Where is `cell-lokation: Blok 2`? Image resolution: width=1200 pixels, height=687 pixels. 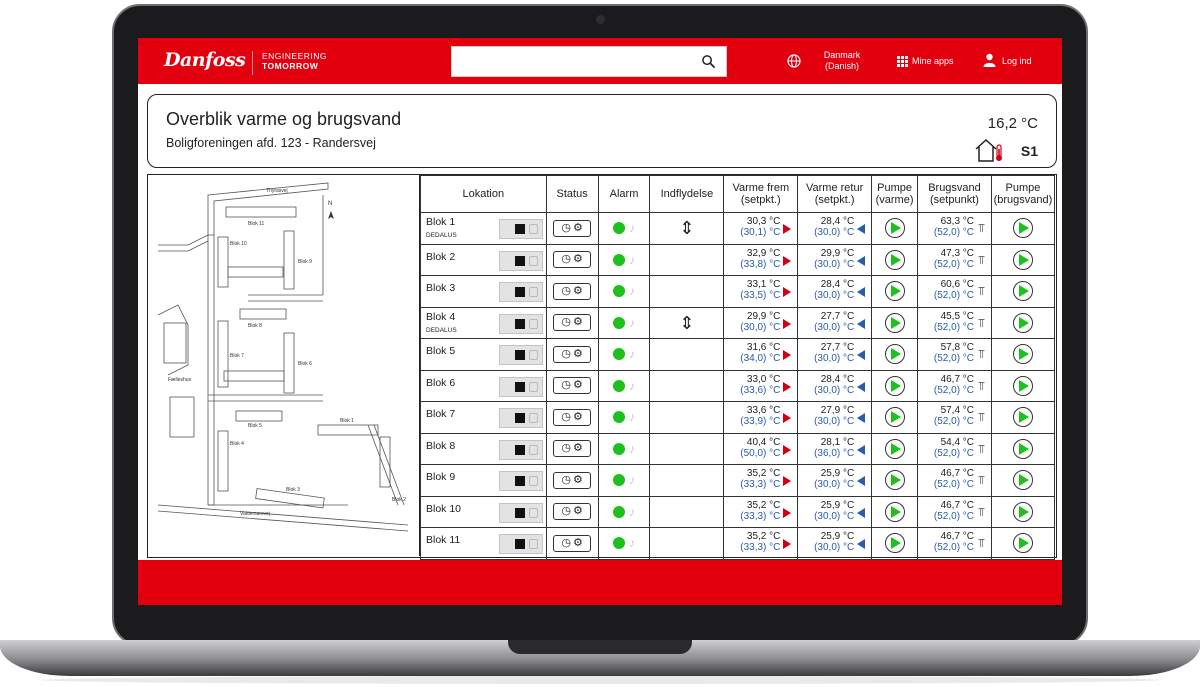
cell-lokation: Blok 2 is located at coordinates (483, 259).